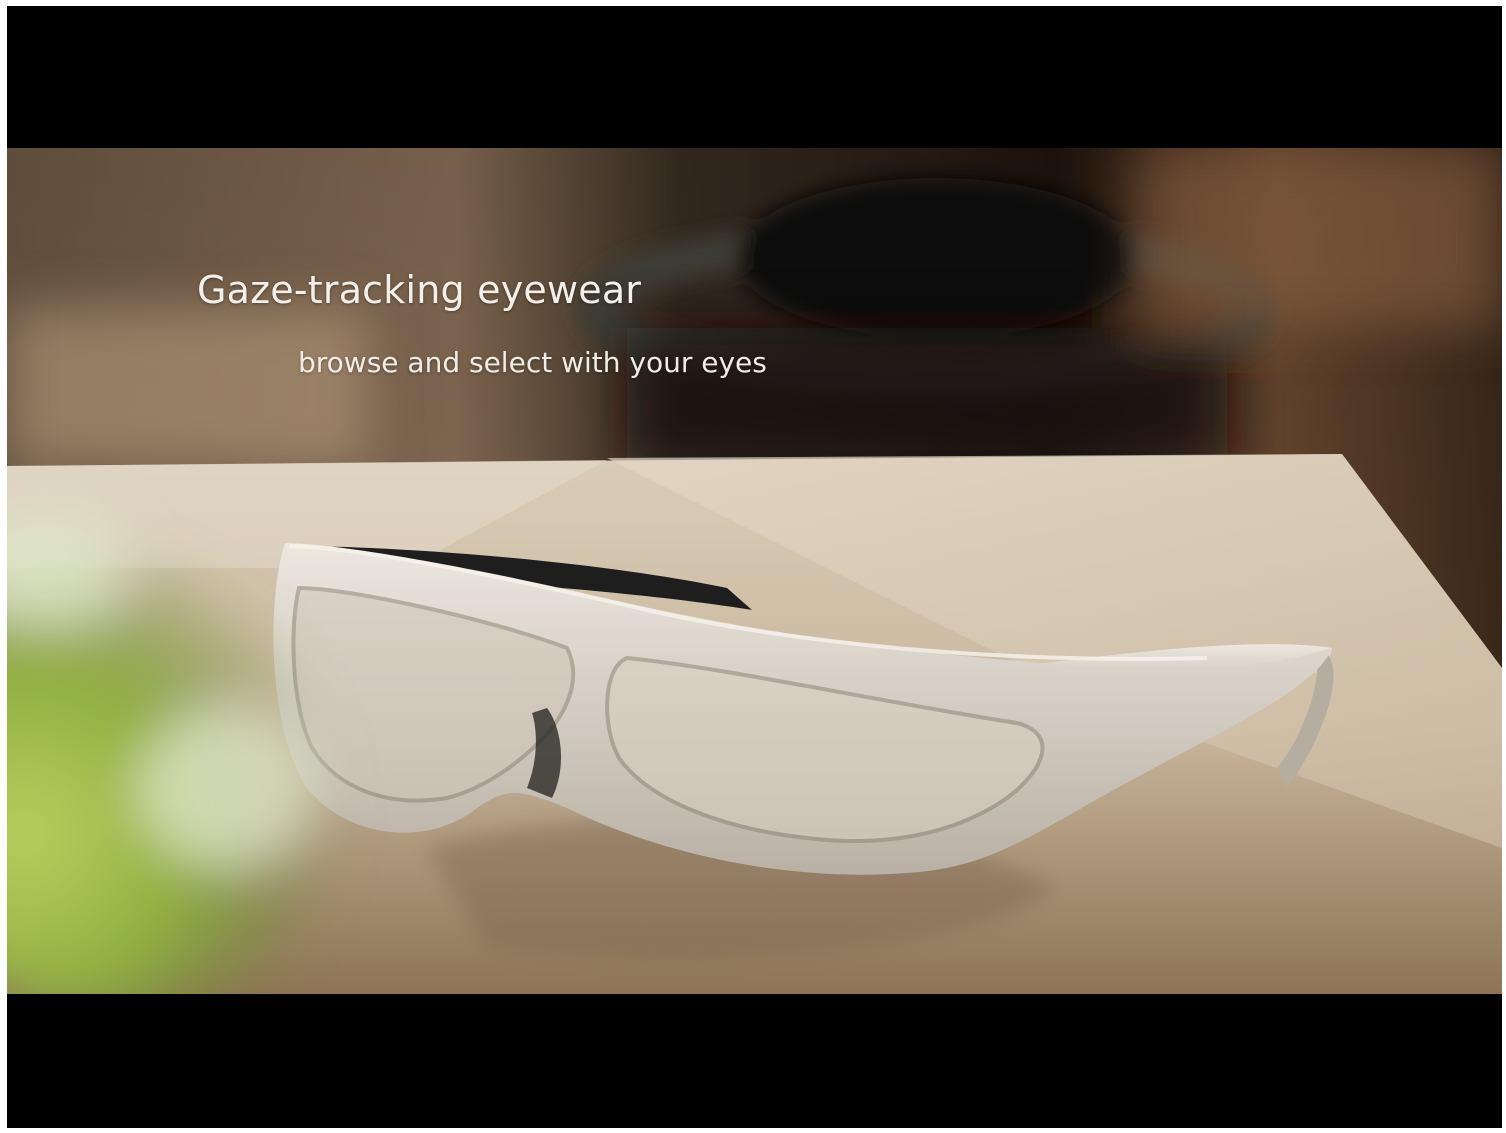 The width and height of the screenshot is (1506, 1133). Describe the element at coordinates (532, 362) in the screenshot. I see `caption-subtitle: browse and select with your eyes` at that location.